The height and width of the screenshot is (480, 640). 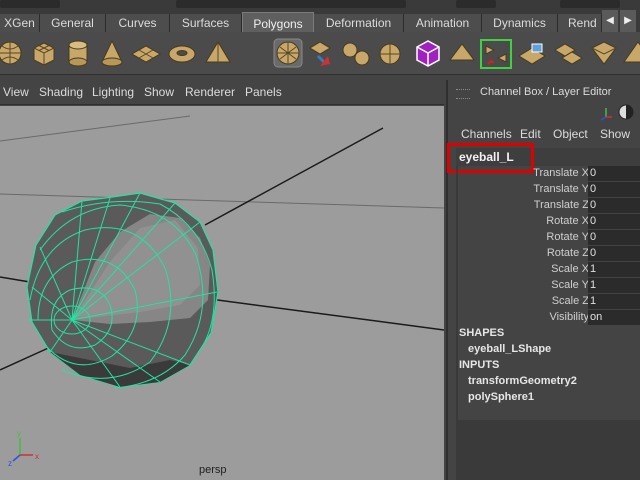 I want to click on channel-box-title: Channel Box / Layer Editor, so click(x=546, y=92).